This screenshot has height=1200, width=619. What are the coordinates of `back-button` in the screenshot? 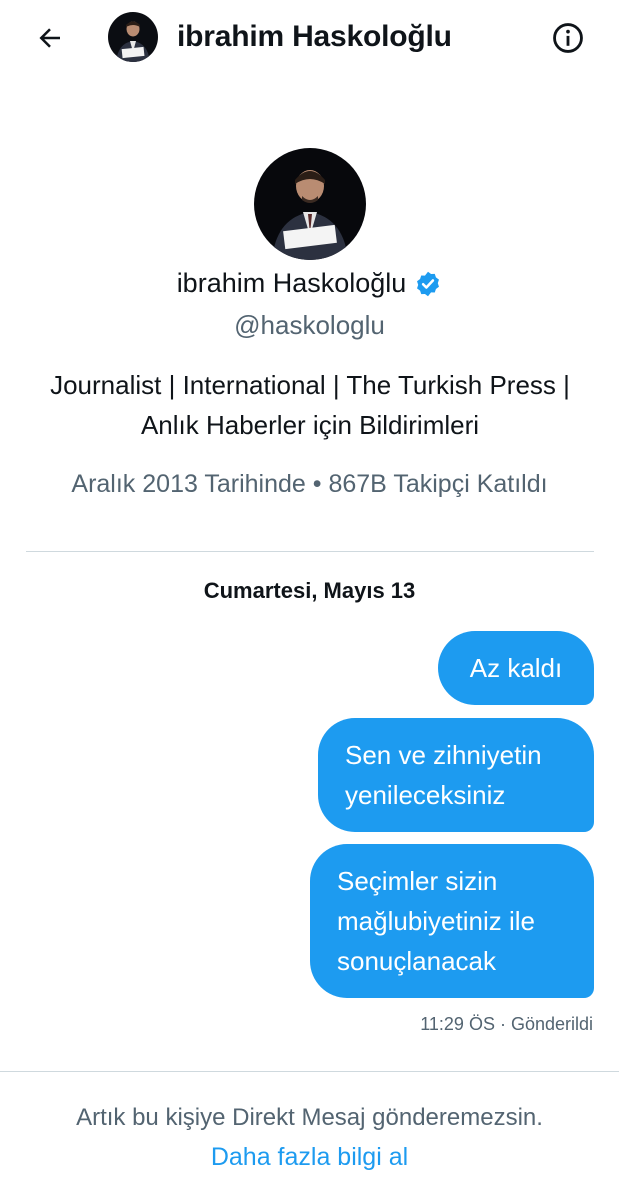 It's located at (50, 38).